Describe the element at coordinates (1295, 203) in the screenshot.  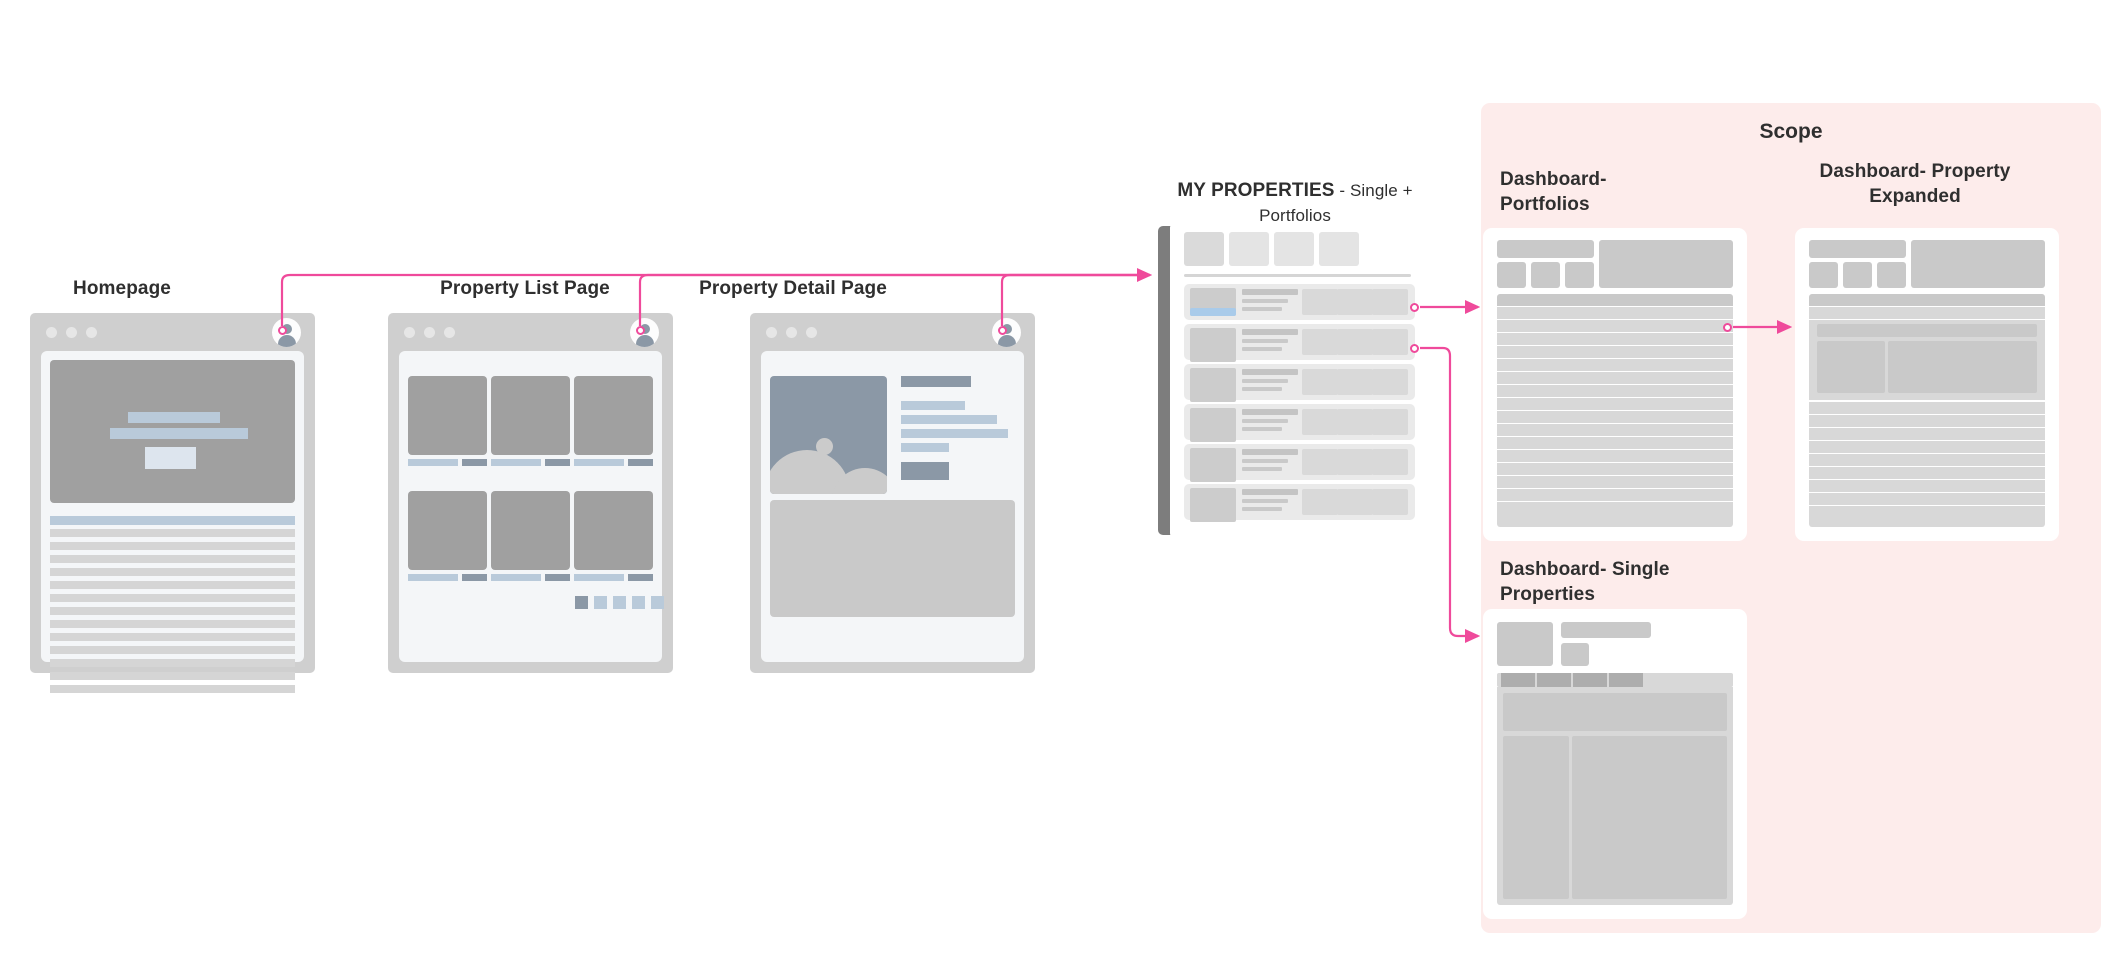
I see `my-properties-title: MY PROPERTIES - Single + Portfolios` at that location.